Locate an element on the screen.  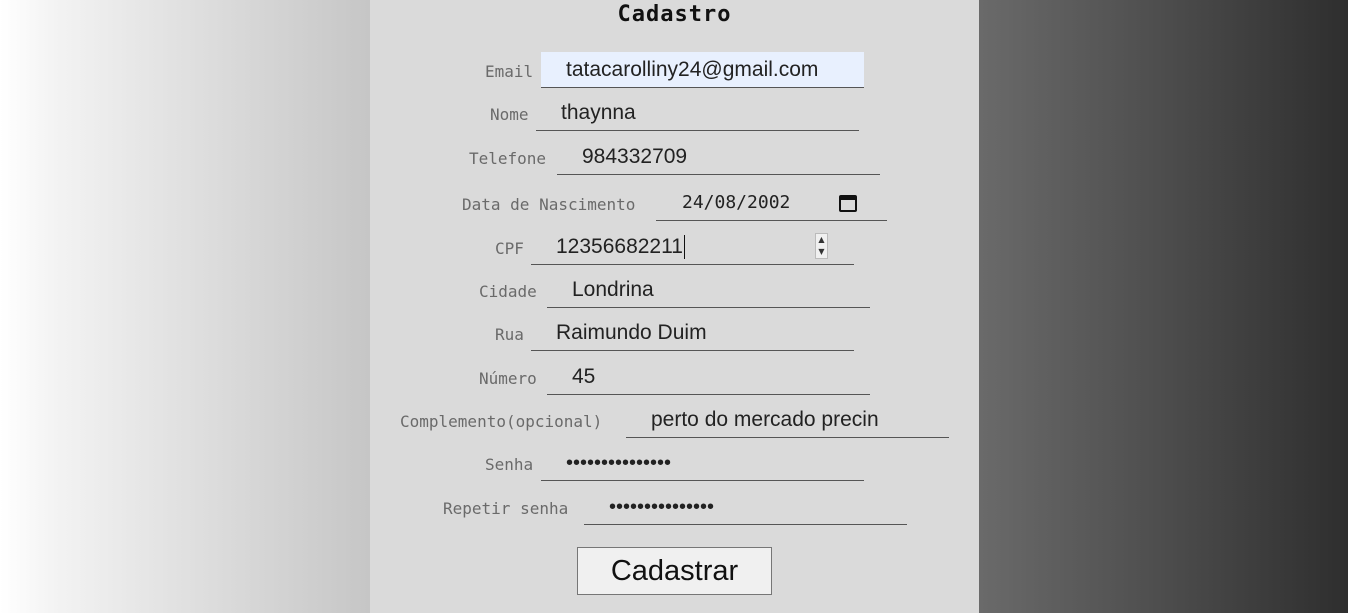
form-title: Cadastro is located at coordinates (674, 14).